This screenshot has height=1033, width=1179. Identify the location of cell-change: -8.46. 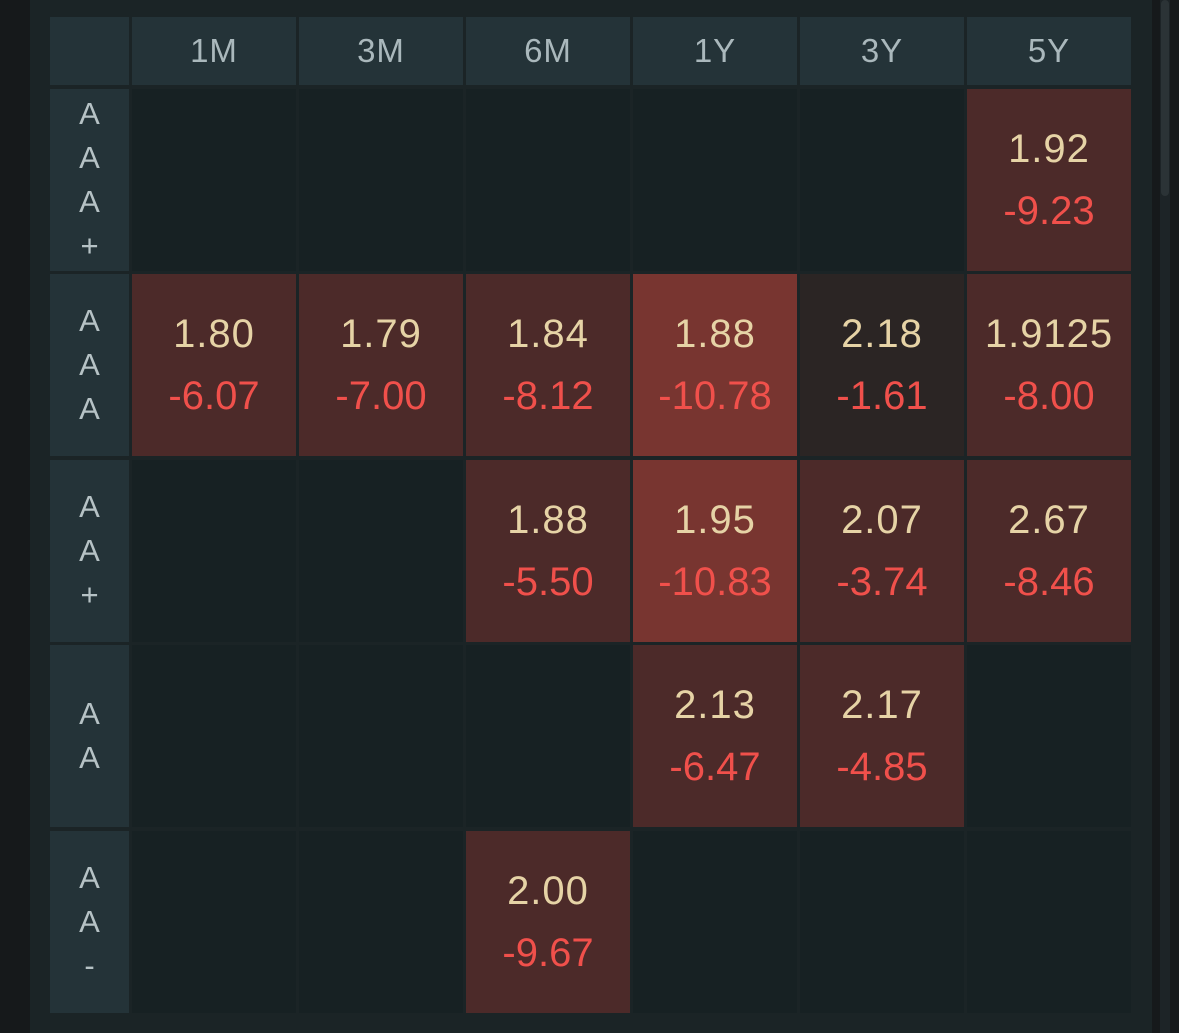
(1049, 581).